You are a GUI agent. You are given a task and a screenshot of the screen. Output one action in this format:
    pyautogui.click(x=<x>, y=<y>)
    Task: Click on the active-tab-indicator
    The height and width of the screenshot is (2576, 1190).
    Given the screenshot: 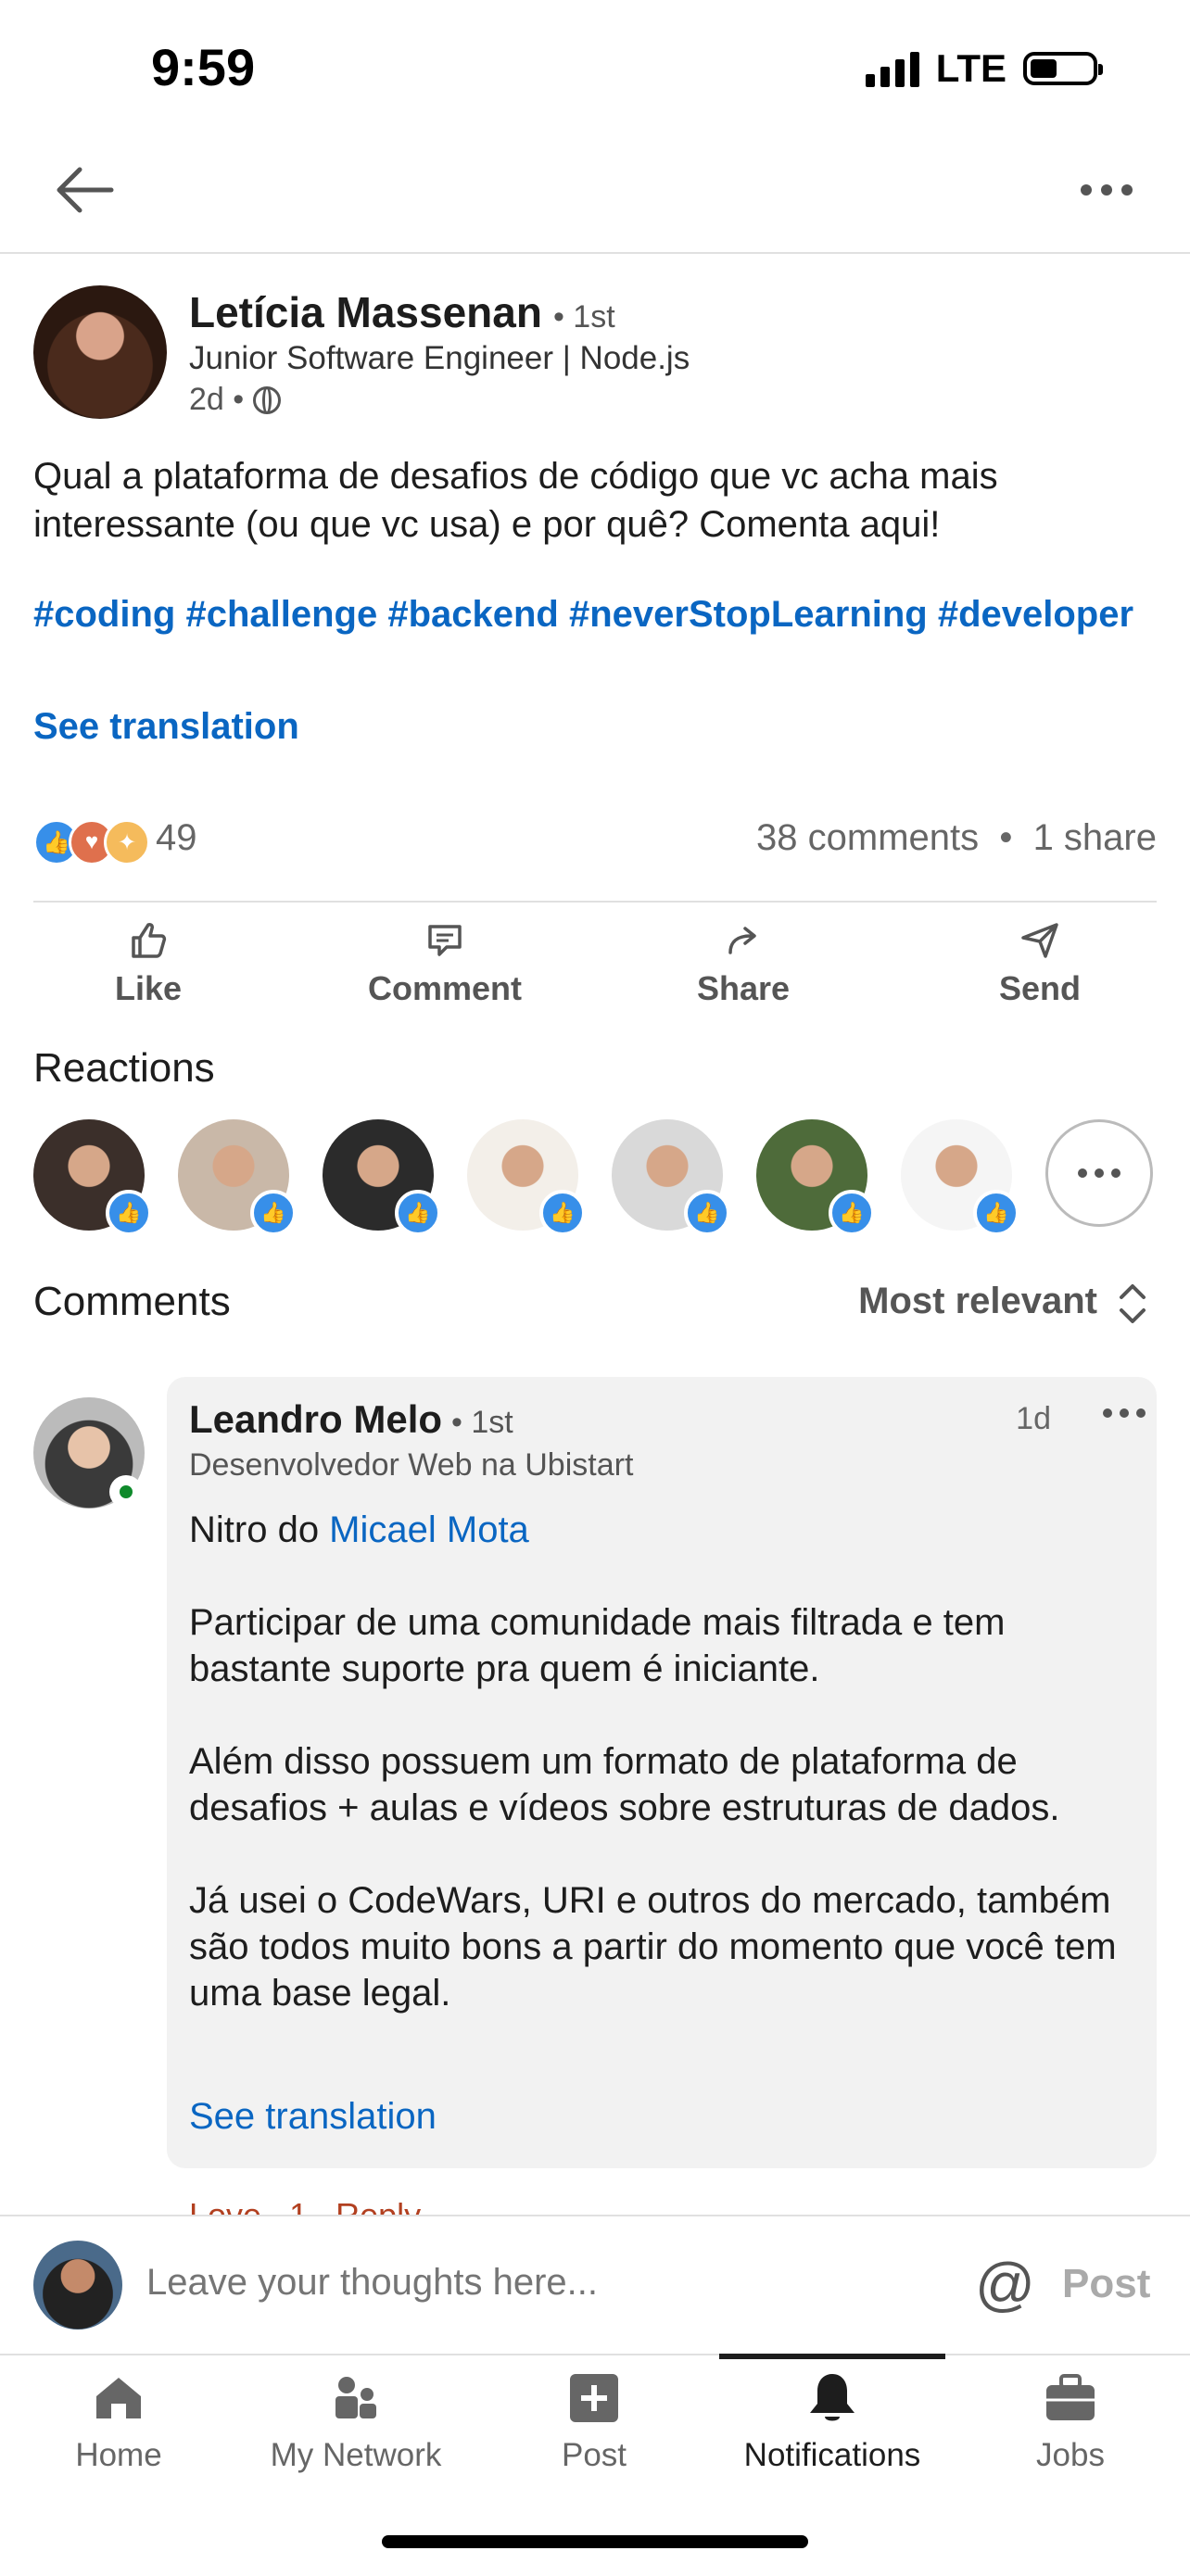 What is the action you would take?
    pyautogui.click(x=832, y=2356)
    